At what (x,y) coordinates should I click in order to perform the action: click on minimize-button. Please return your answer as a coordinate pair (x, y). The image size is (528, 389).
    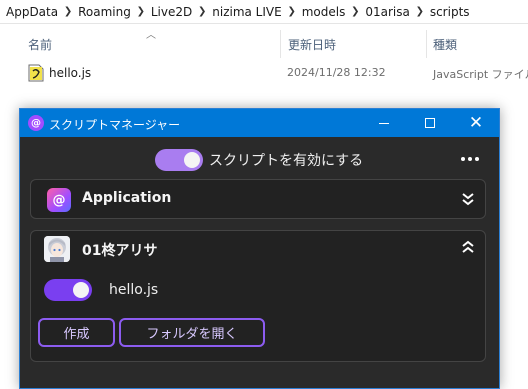
    Looking at the image, I should click on (384, 123).